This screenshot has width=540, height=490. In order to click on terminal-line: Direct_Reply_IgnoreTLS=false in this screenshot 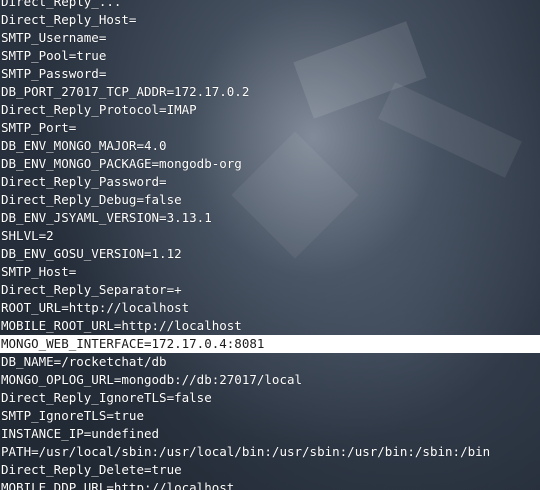, I will do `click(106, 397)`.